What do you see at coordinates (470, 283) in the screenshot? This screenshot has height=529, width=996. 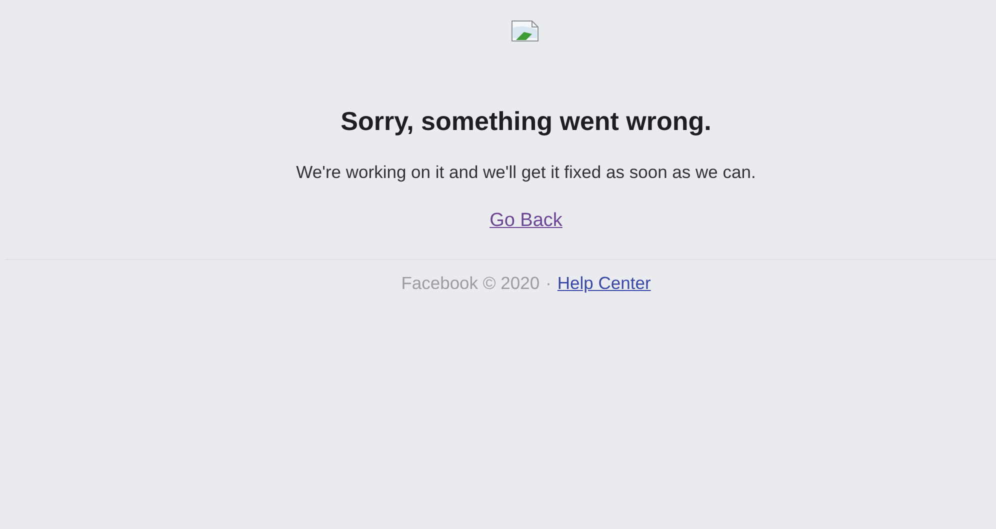 I see `copyright-text: Facebook © 2020` at bounding box center [470, 283].